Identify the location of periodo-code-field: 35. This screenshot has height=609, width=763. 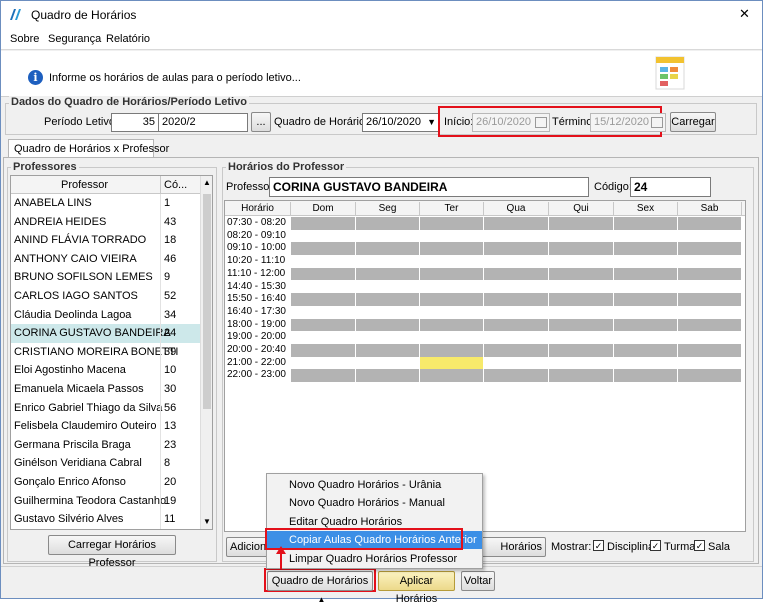
(135, 122).